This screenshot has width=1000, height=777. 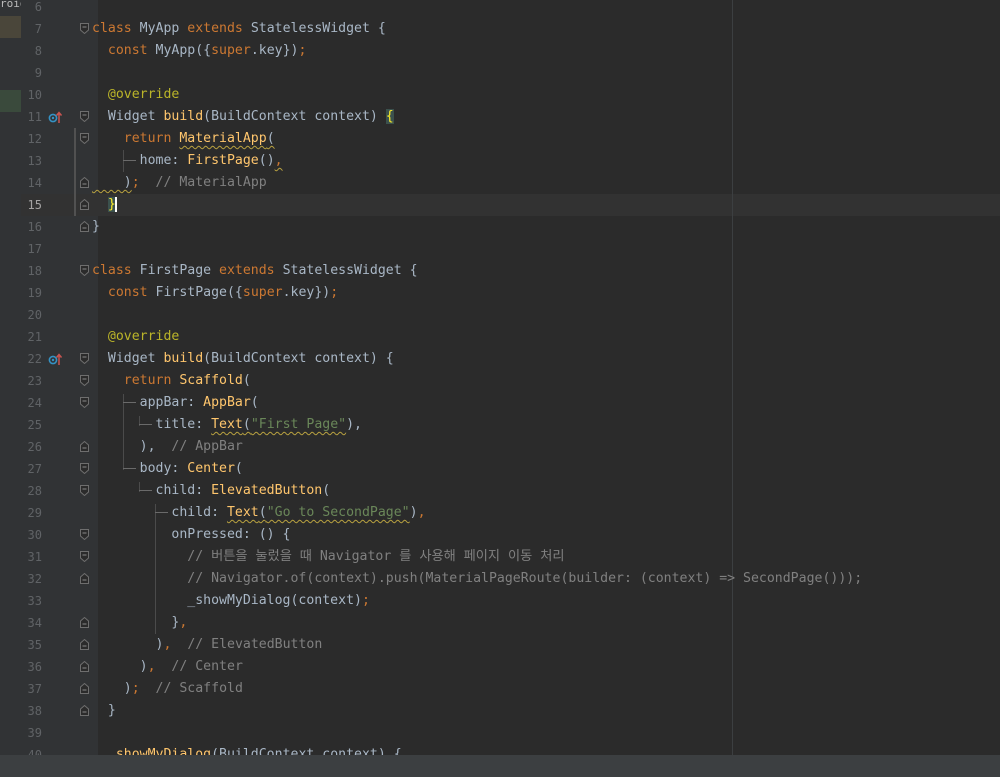 I want to click on code-text: ), // Center, so click(x=167, y=667).